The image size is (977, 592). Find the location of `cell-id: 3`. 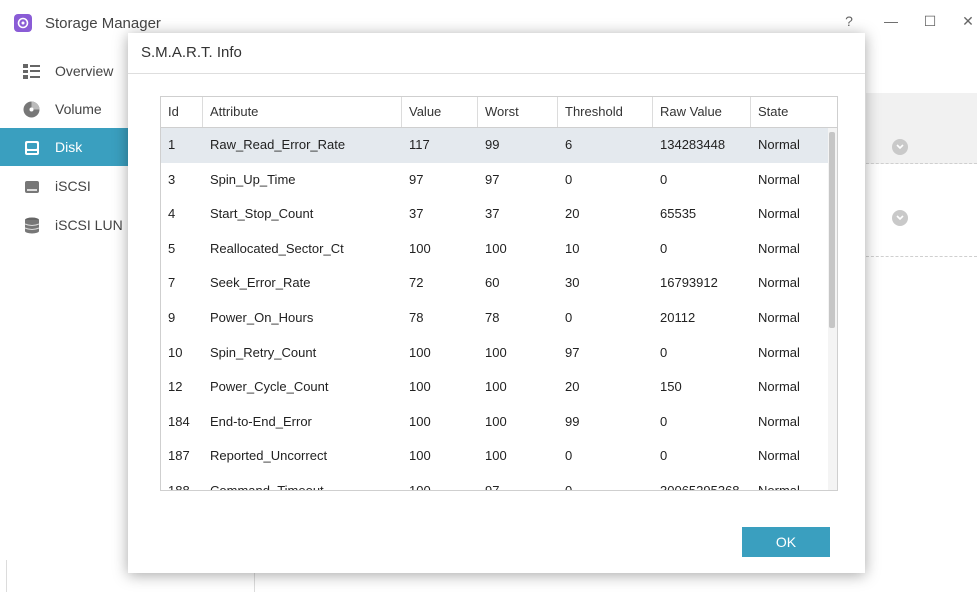

cell-id: 3 is located at coordinates (172, 179).